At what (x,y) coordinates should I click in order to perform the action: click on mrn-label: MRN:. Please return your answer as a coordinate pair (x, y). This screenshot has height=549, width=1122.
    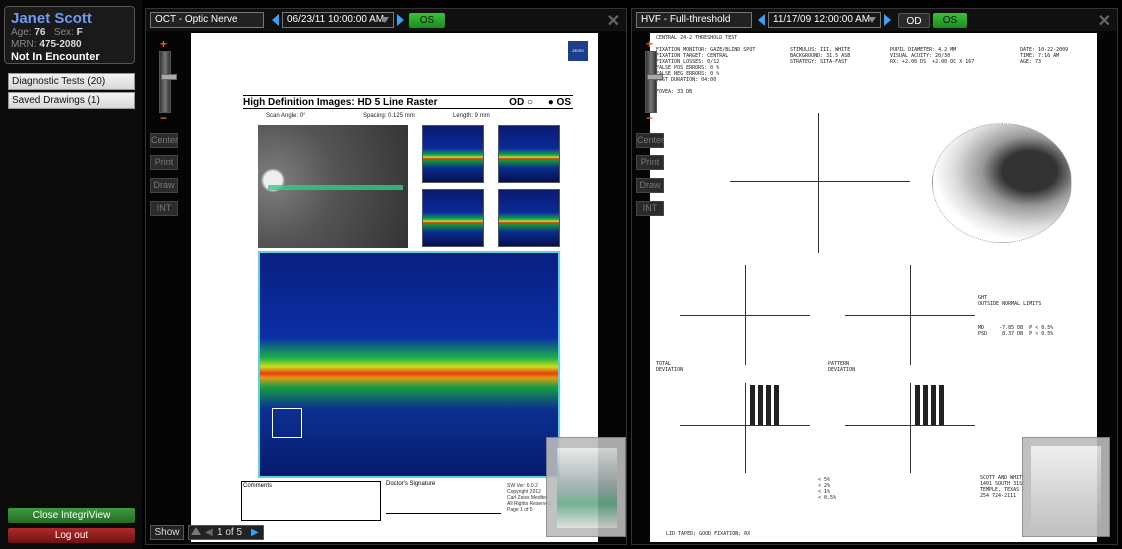
    Looking at the image, I should click on (24, 44).